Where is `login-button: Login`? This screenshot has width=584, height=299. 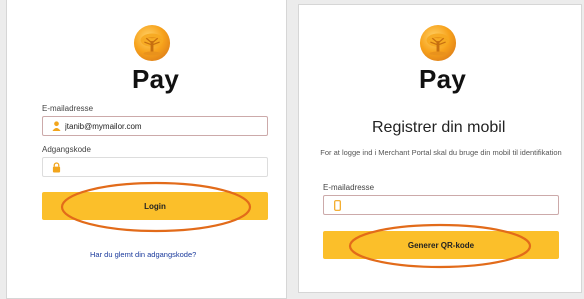 login-button: Login is located at coordinates (155, 206).